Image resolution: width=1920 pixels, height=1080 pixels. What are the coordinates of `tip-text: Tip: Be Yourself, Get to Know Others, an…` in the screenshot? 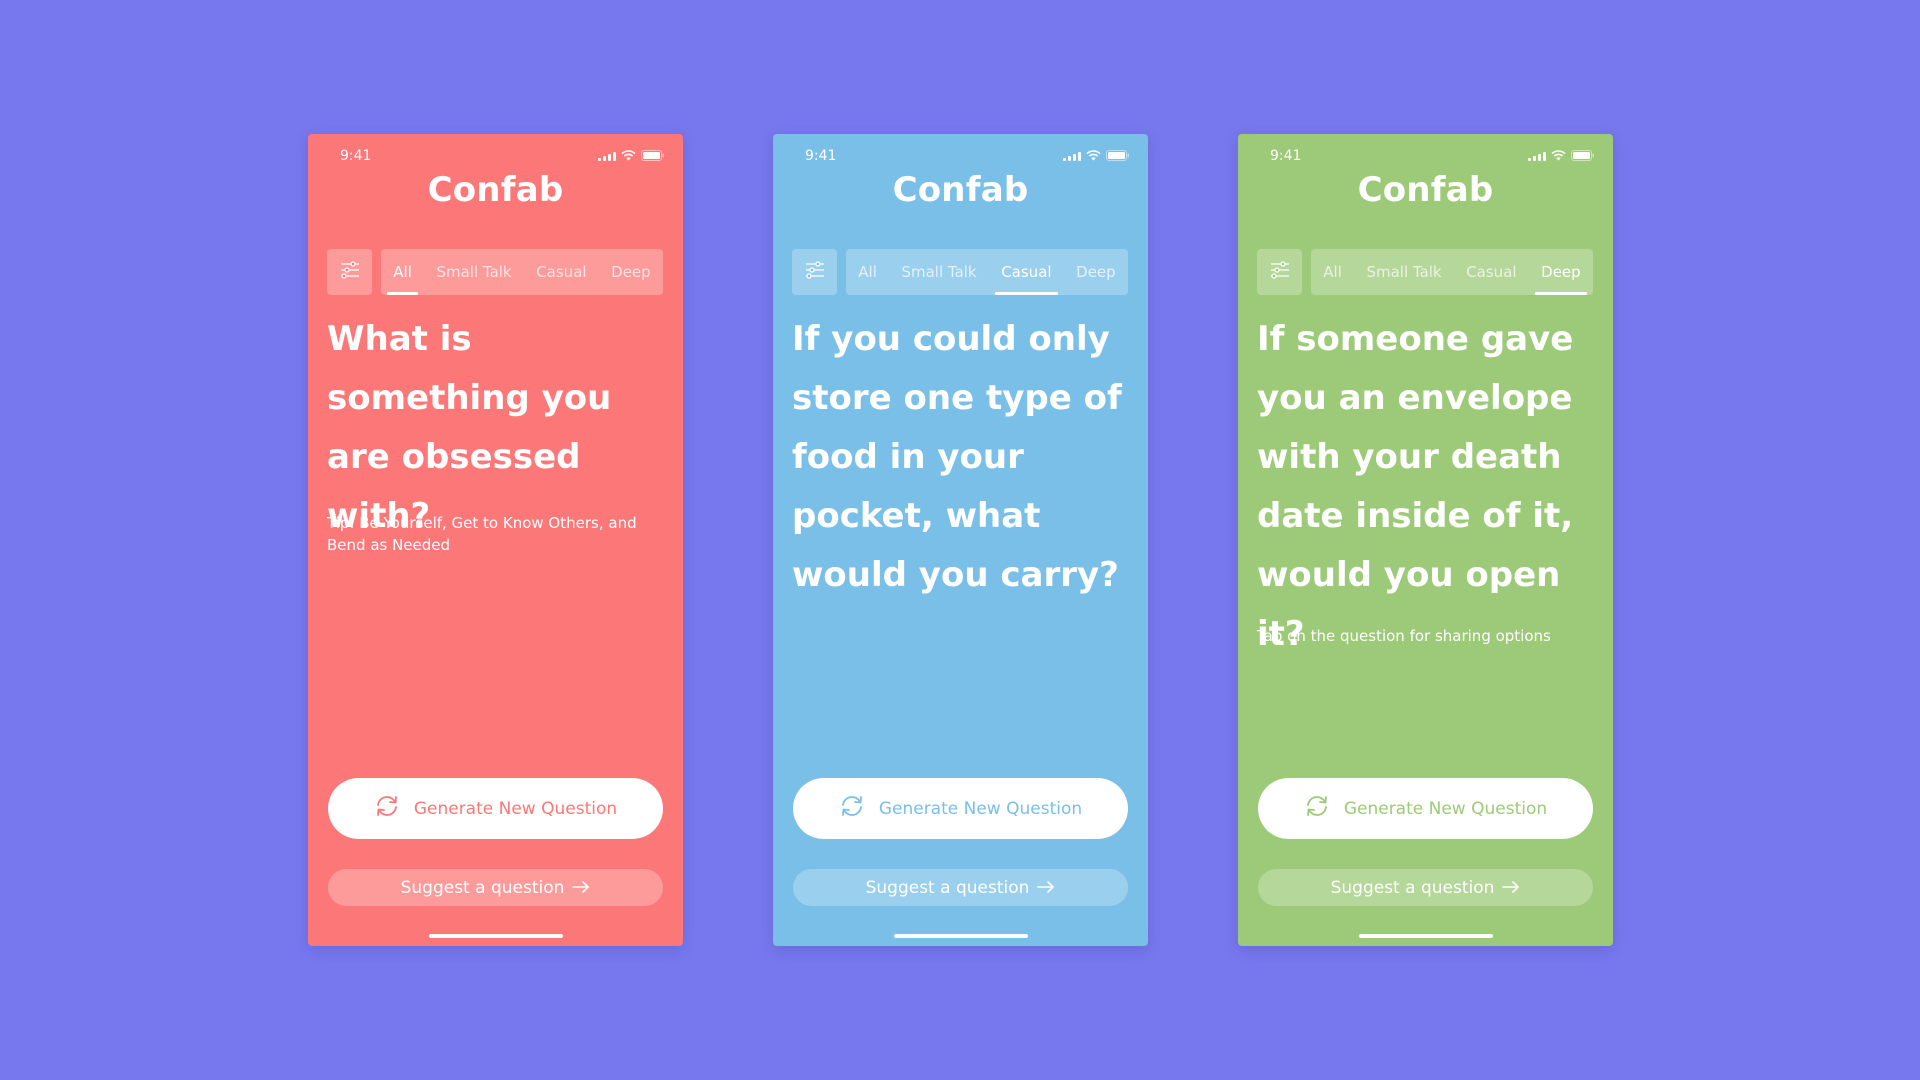 It's located at (482, 534).